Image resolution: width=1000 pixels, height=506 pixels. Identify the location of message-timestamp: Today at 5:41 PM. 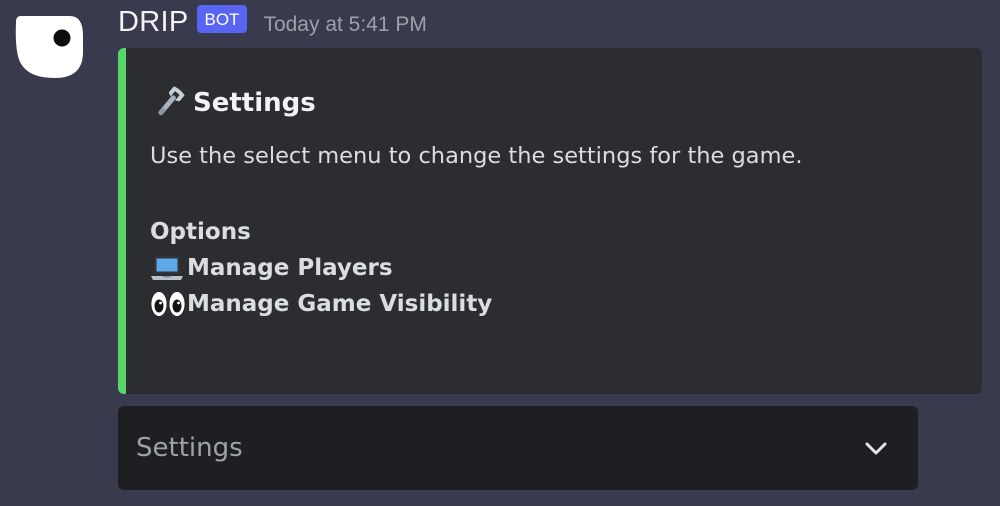
(344, 25).